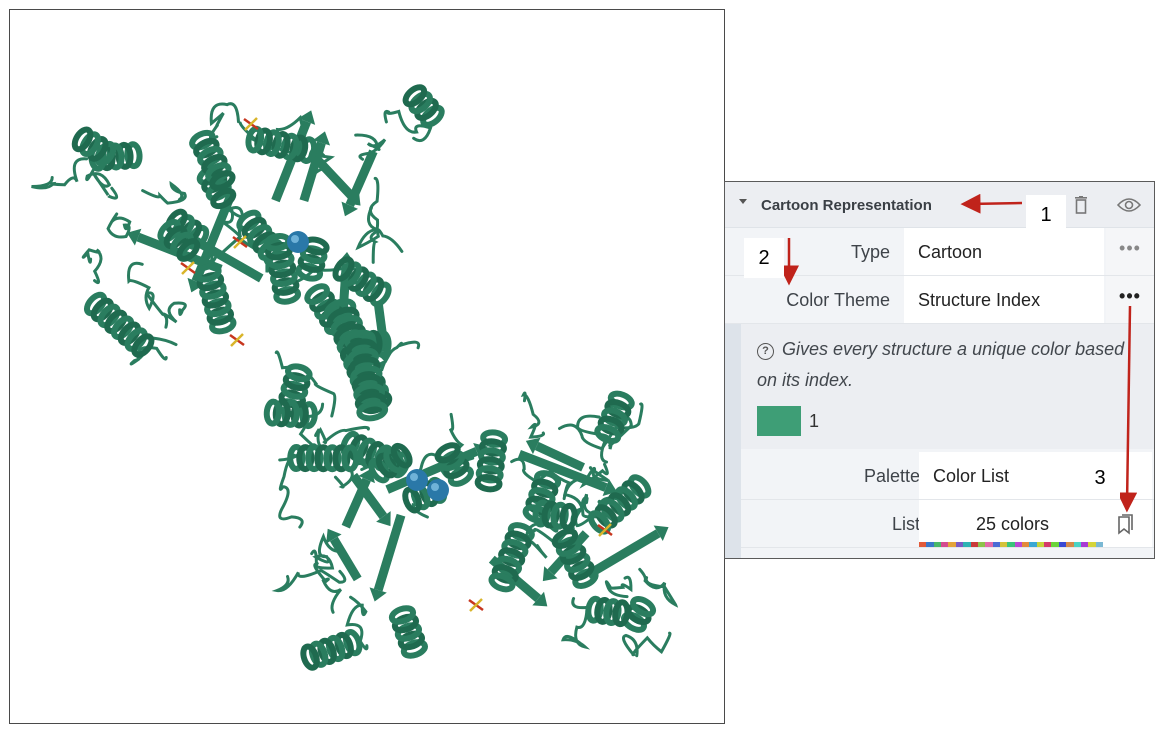 The width and height of the screenshot is (1170, 739). What do you see at coordinates (1004, 251) in the screenshot?
I see `type-select: Cartoon` at bounding box center [1004, 251].